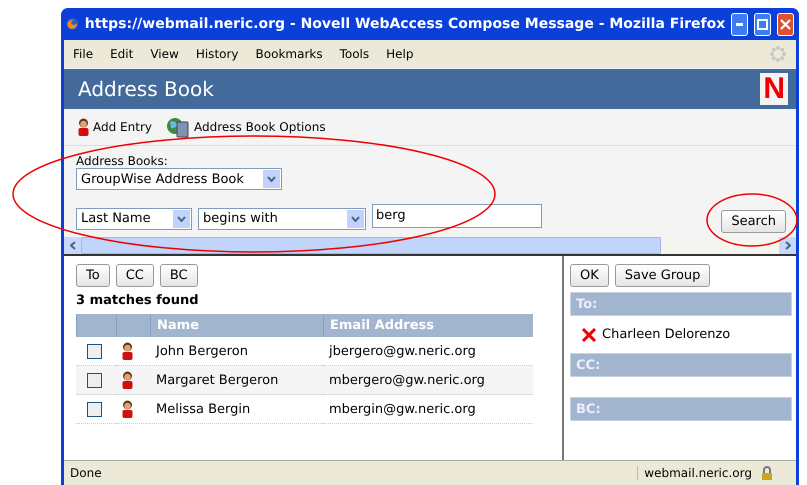  Describe the element at coordinates (405, 24) in the screenshot. I see `window-title: https://webmail.neric.org - Novell WebAccess Compose Message - Mozilla Firefox` at that location.